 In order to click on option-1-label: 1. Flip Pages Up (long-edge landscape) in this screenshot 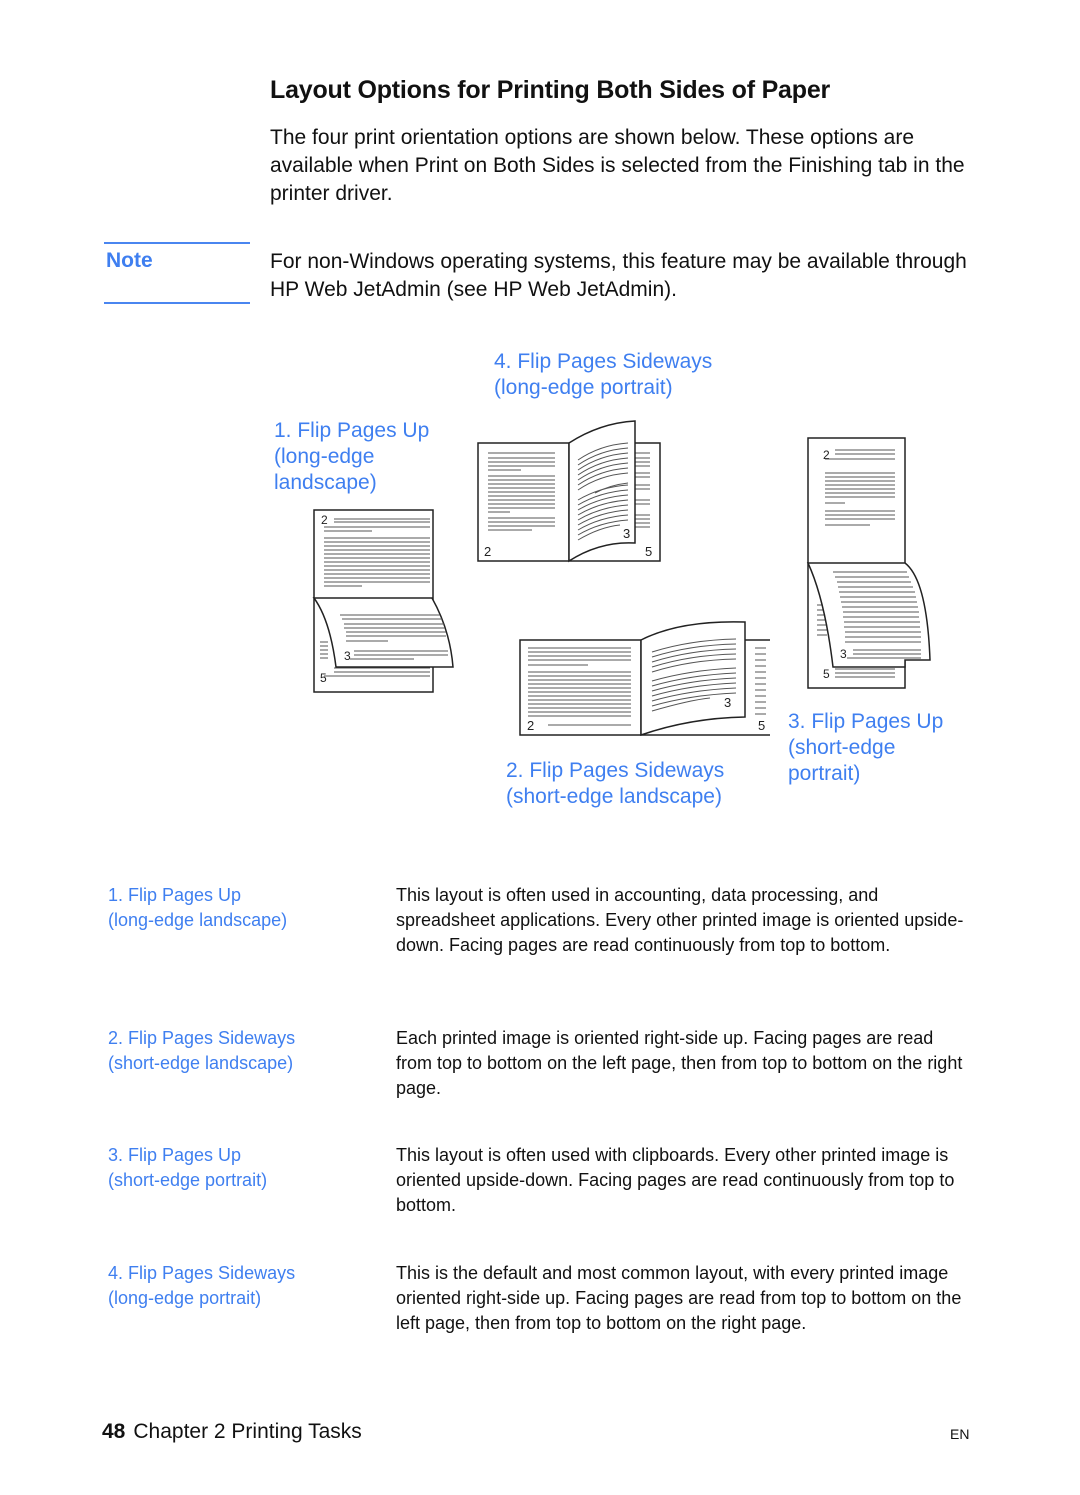, I will do `click(197, 908)`.